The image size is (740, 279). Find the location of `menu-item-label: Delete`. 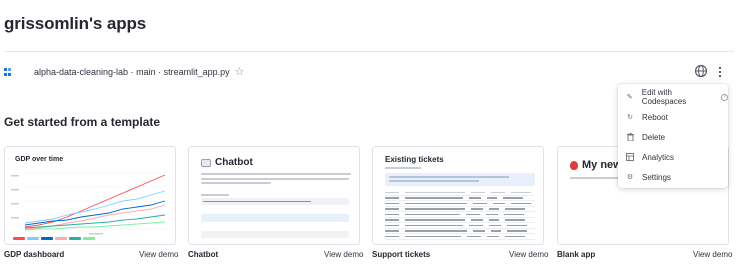

menu-item-label: Delete is located at coordinates (654, 137).